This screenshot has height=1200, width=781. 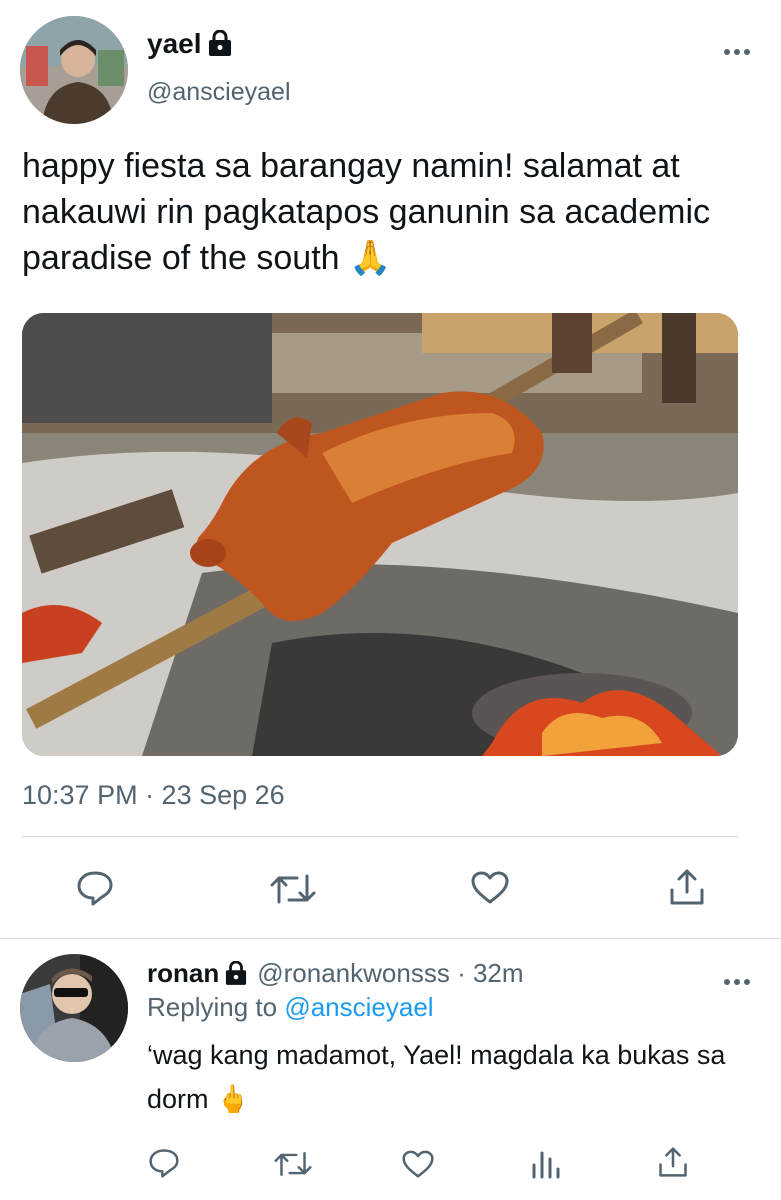 What do you see at coordinates (219, 92) in the screenshot?
I see `author-handle: @anscieyael` at bounding box center [219, 92].